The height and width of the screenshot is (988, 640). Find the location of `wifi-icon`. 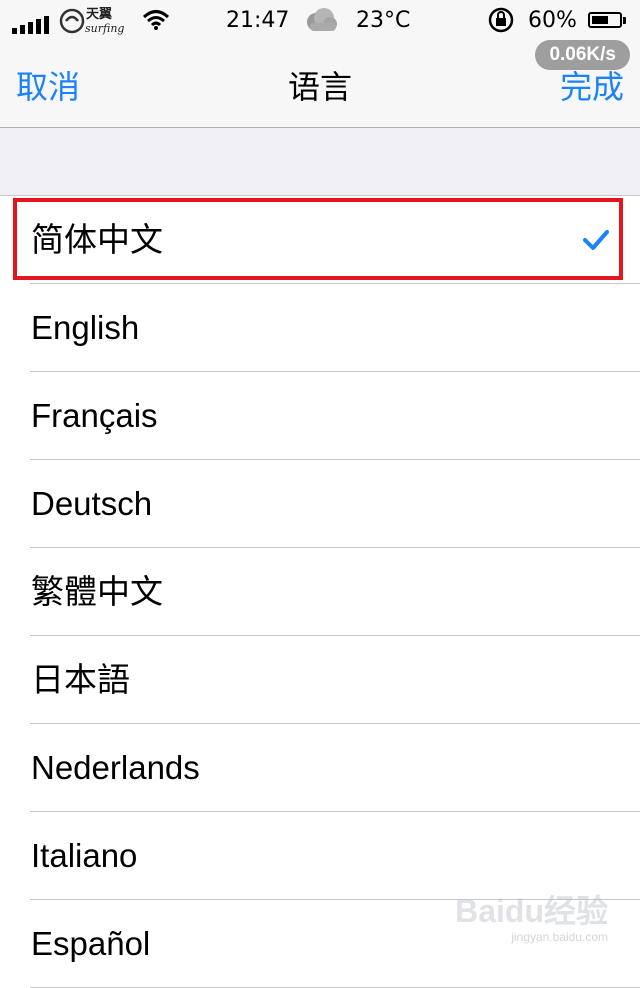

wifi-icon is located at coordinates (156, 20).